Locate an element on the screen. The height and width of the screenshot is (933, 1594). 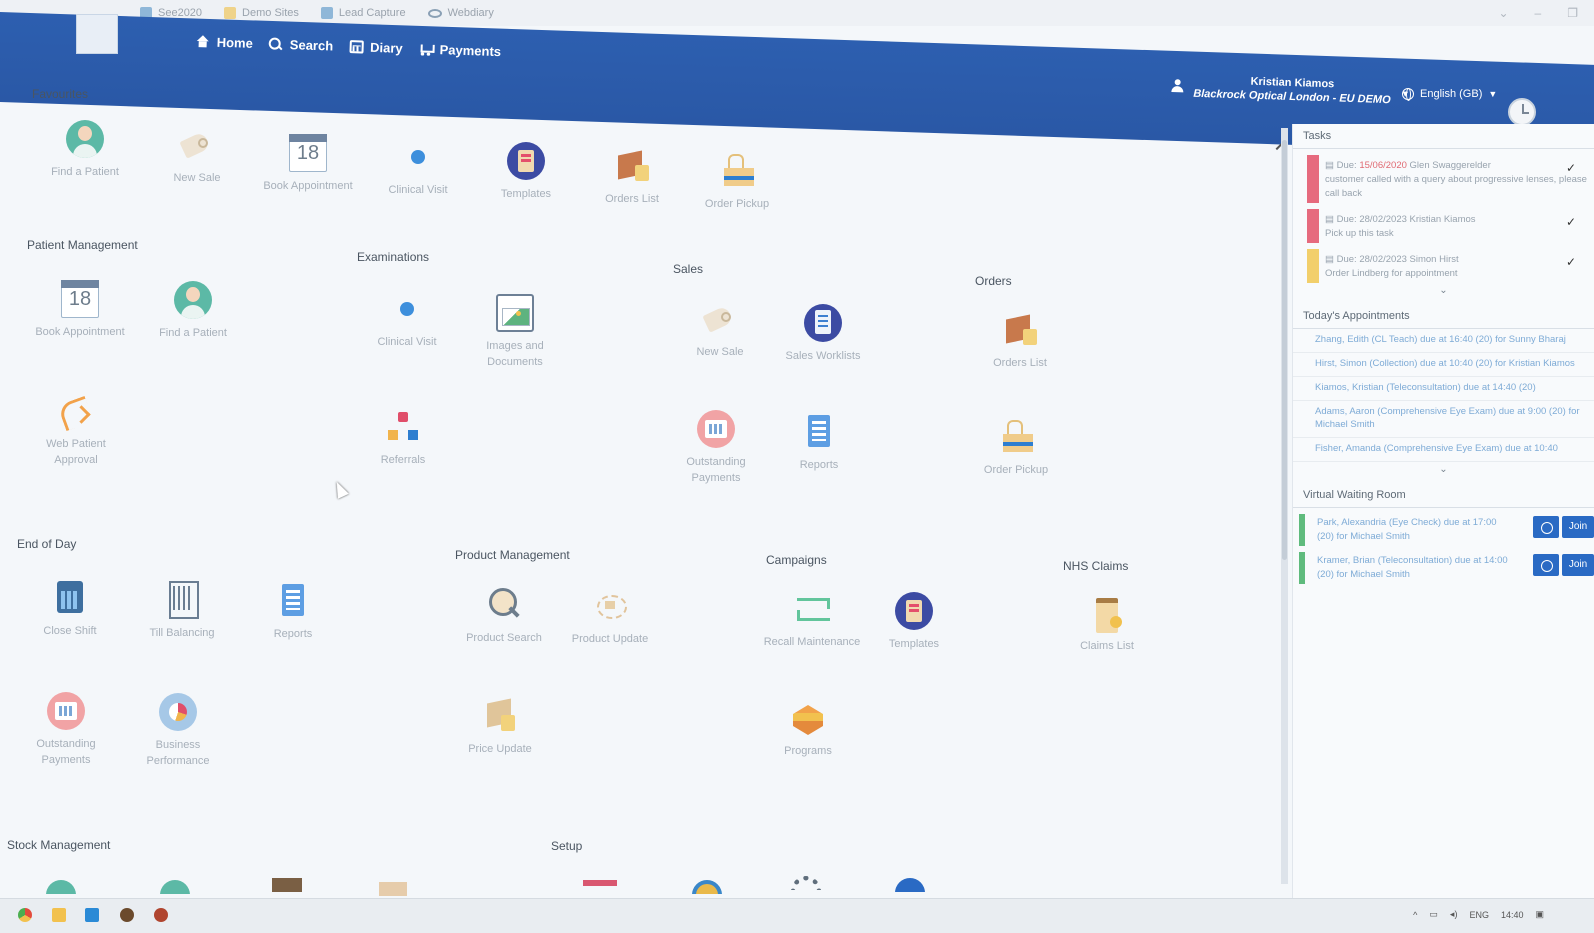
setup-blue-icon is located at coordinates (910, 885).